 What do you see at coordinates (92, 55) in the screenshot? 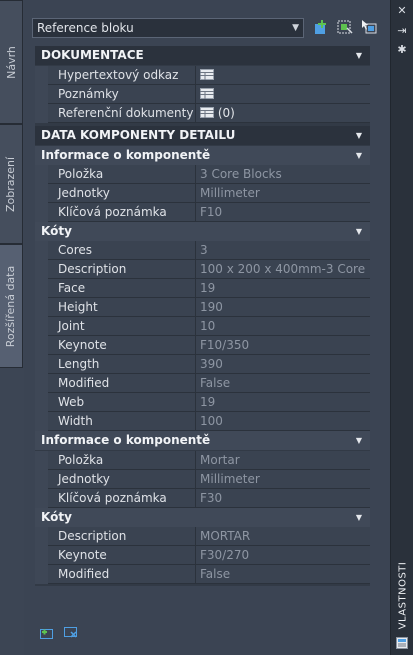
I see `section-dokumentace-title: DOKUMENTACE` at bounding box center [92, 55].